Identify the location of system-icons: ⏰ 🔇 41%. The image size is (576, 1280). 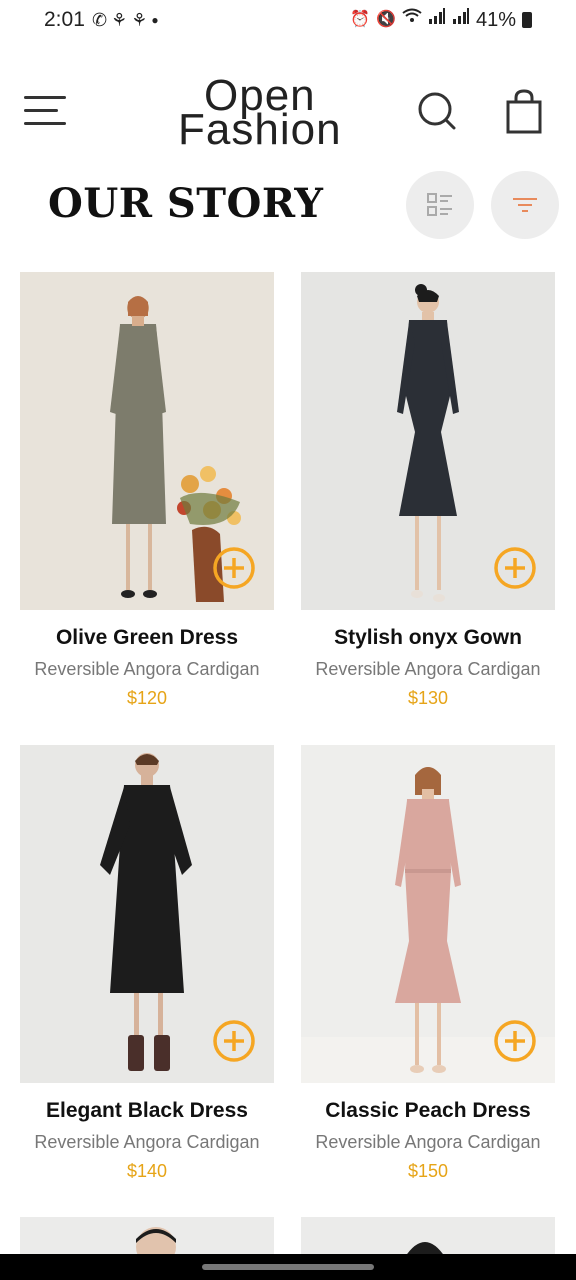
(441, 20).